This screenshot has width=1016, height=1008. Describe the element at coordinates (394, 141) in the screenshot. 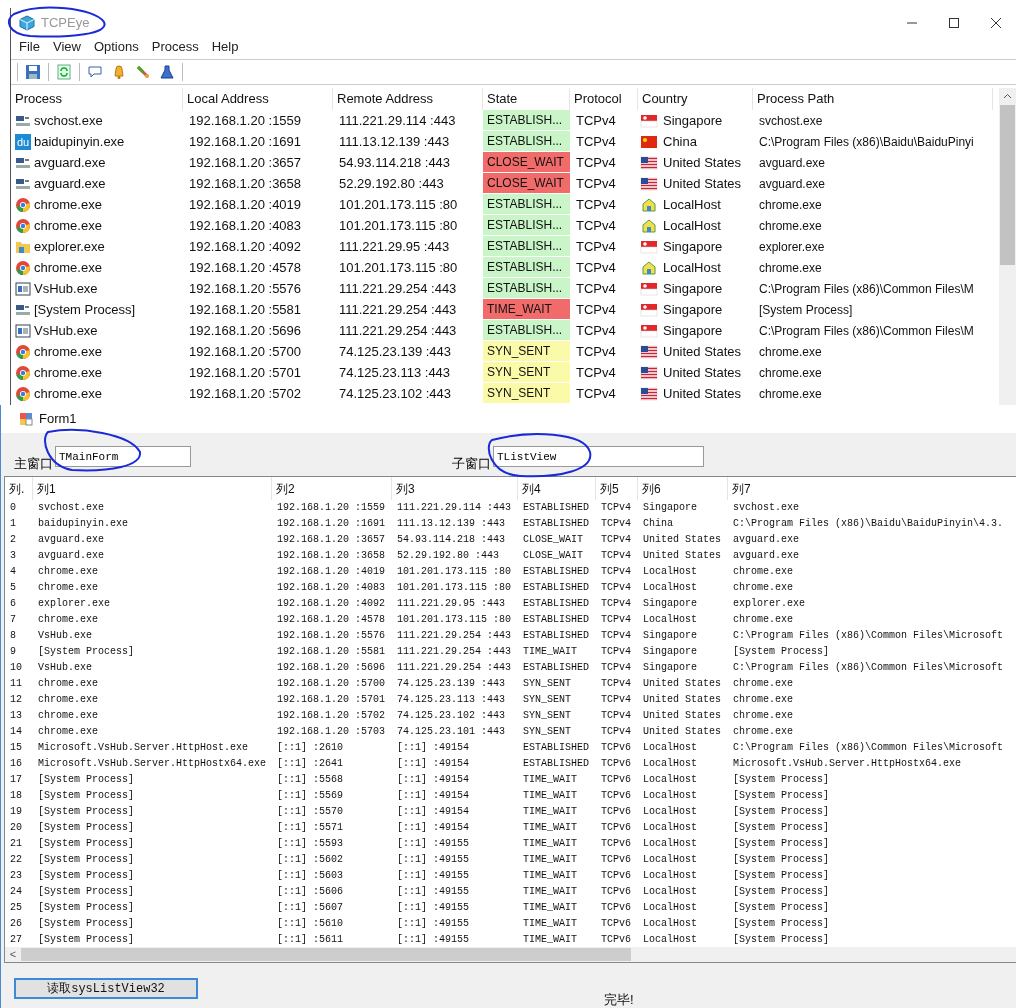

I see `table-cell-text: 111.13.12.139 :443` at that location.